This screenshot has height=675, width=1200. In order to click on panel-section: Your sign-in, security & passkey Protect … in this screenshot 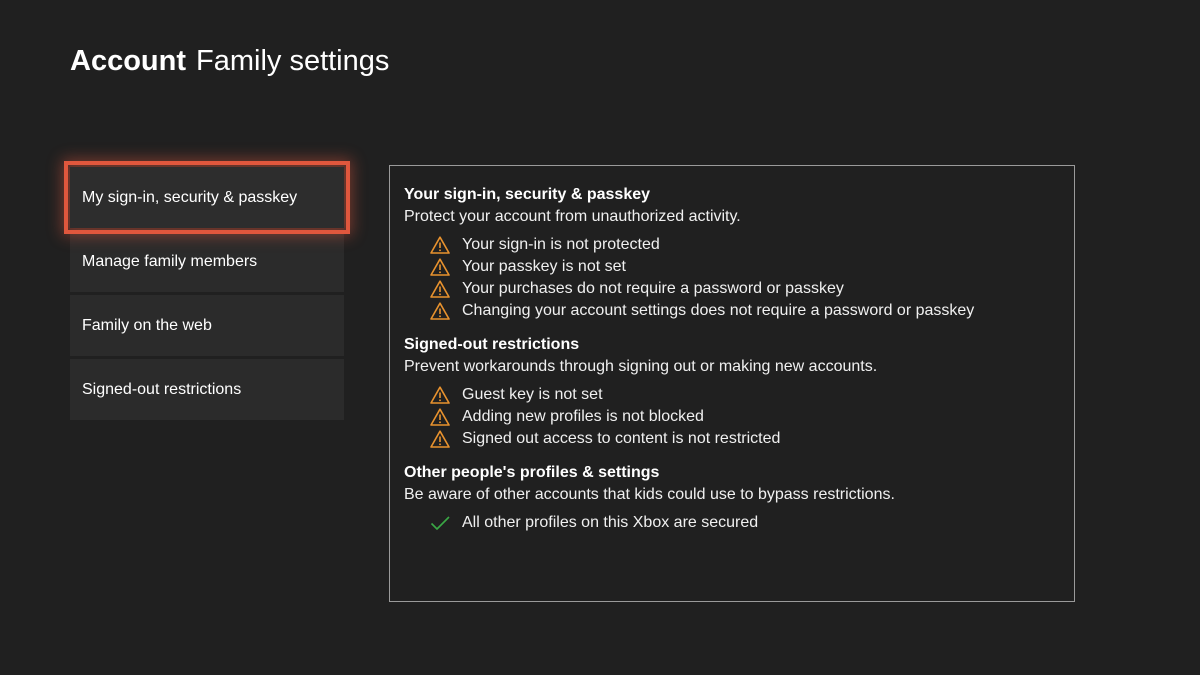, I will do `click(732, 253)`.